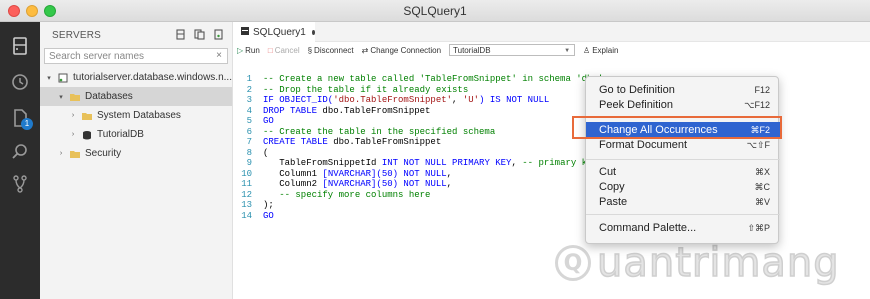 The height and width of the screenshot is (299, 870). What do you see at coordinates (298, 142) in the screenshot?
I see `code-token: CREATE TABLE` at bounding box center [298, 142].